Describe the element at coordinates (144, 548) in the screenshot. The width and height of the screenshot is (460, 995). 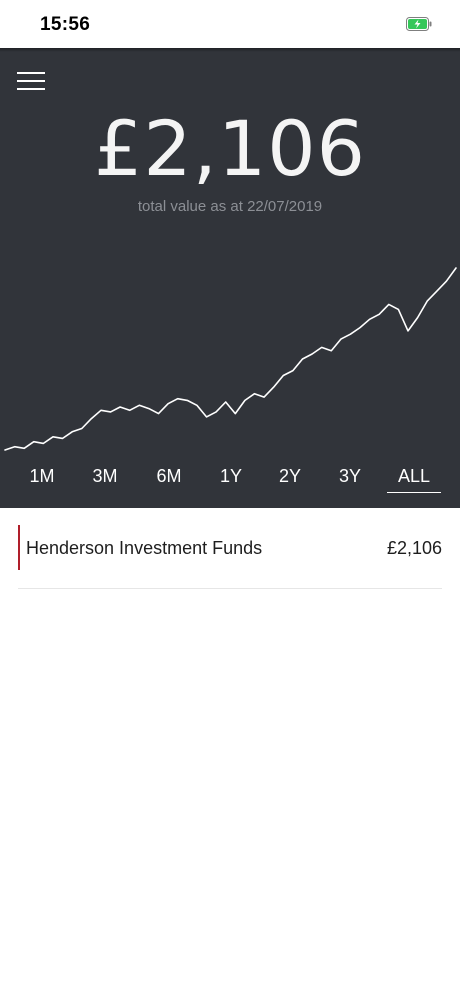
I see `fund-name: Henderson Investment Funds` at that location.